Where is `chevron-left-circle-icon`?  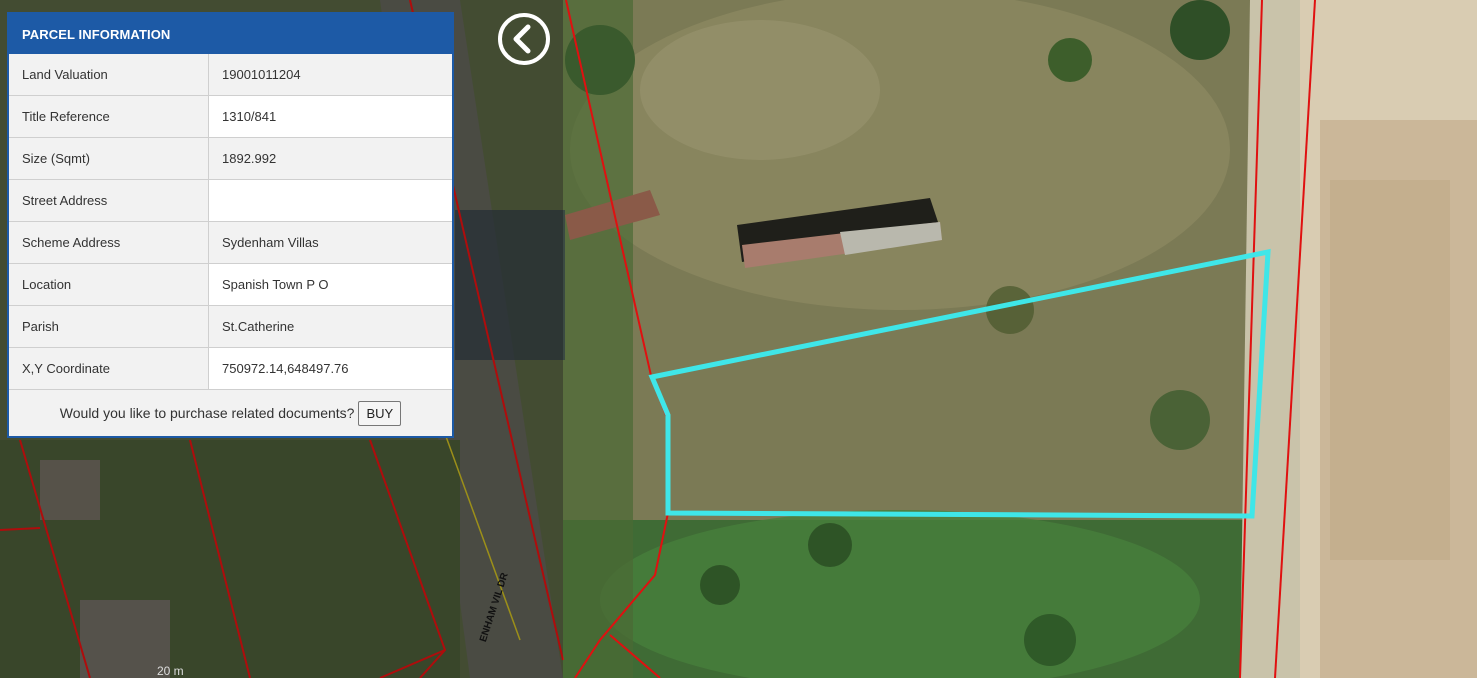 chevron-left-circle-icon is located at coordinates (524, 39).